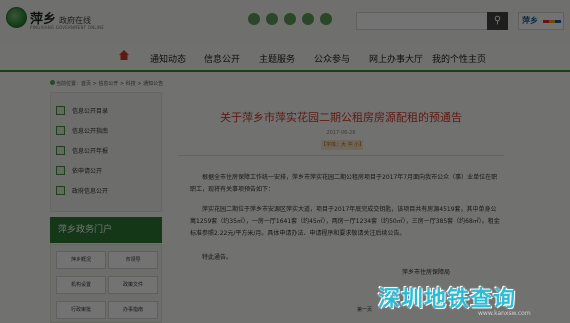 The height and width of the screenshot is (323, 570). I want to click on main-nav: 通知动态 信息公开 主题服务 公众参与 网上办事大厅 我的个性主页, so click(285, 57).